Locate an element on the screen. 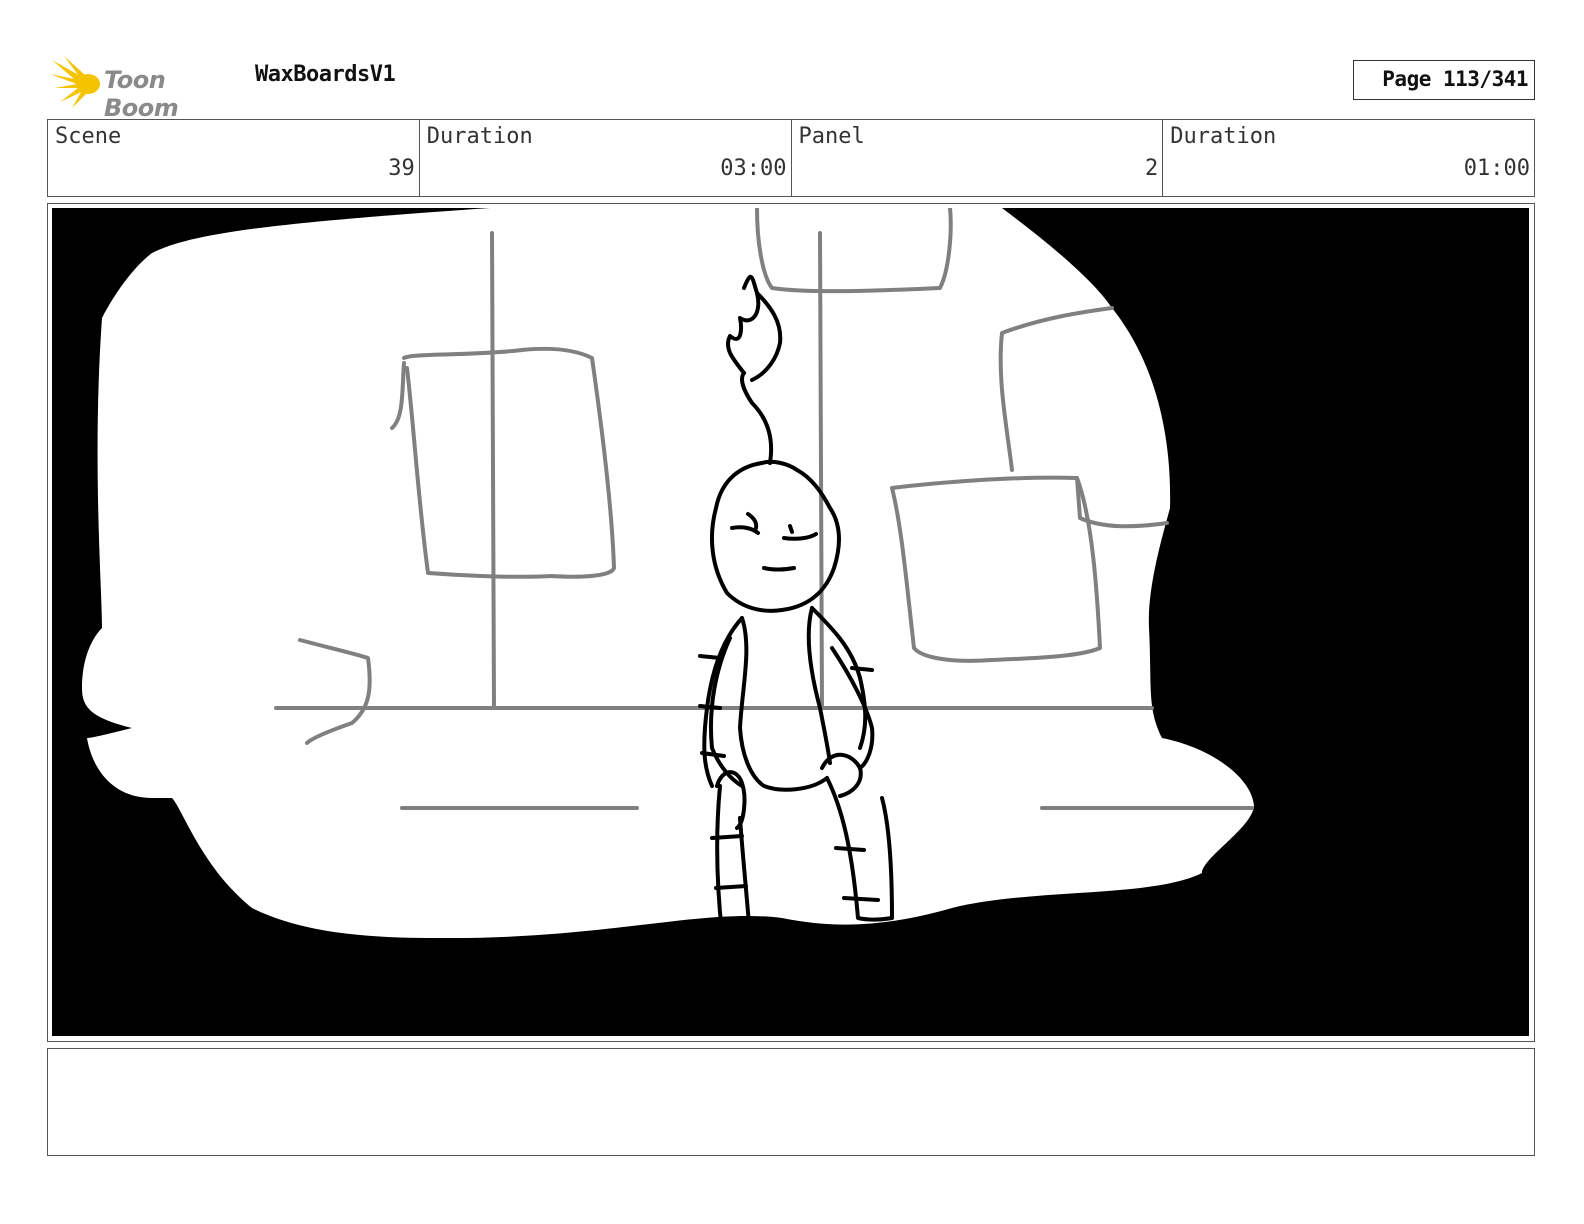 The height and width of the screenshot is (1224, 1584). panel-duration-label: Duration is located at coordinates (1223, 136).